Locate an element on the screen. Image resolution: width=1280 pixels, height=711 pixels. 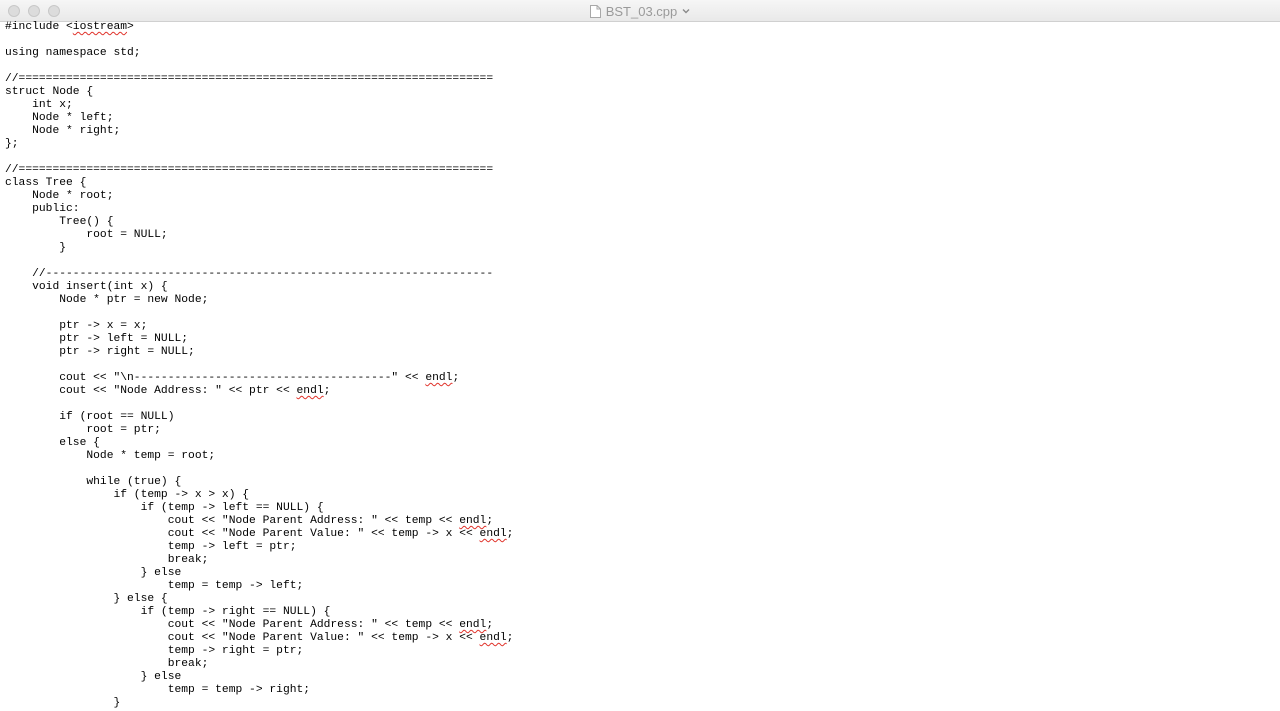
close-button is located at coordinates (14, 11).